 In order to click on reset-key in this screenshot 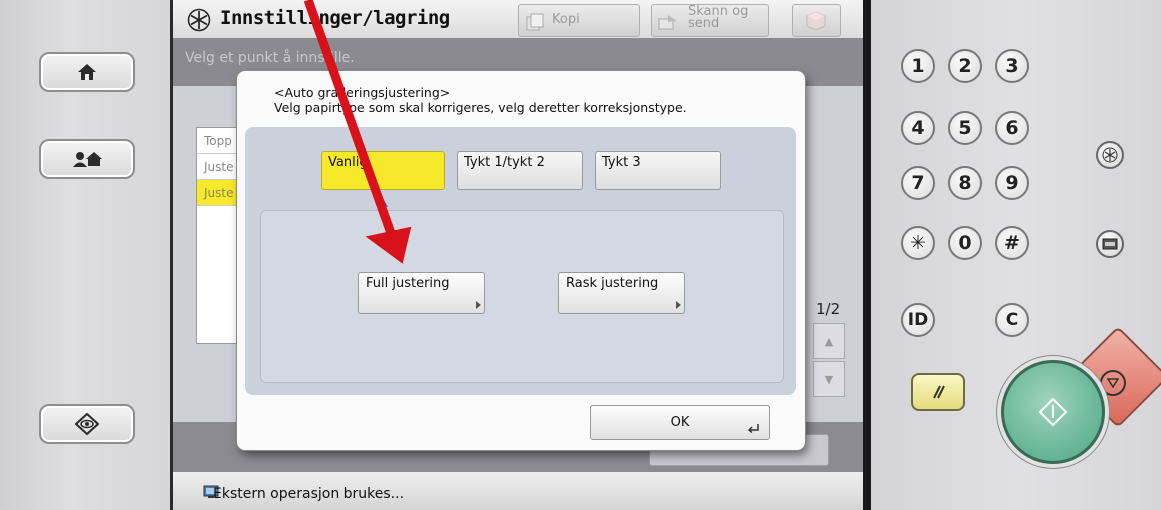, I will do `click(938, 392)`.